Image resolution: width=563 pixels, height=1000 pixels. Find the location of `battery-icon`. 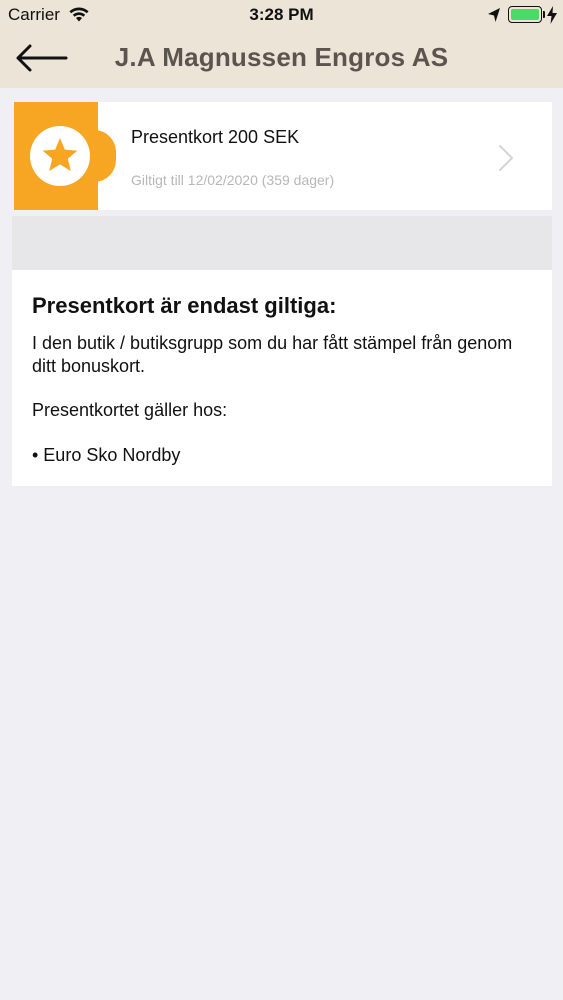

battery-icon is located at coordinates (525, 14).